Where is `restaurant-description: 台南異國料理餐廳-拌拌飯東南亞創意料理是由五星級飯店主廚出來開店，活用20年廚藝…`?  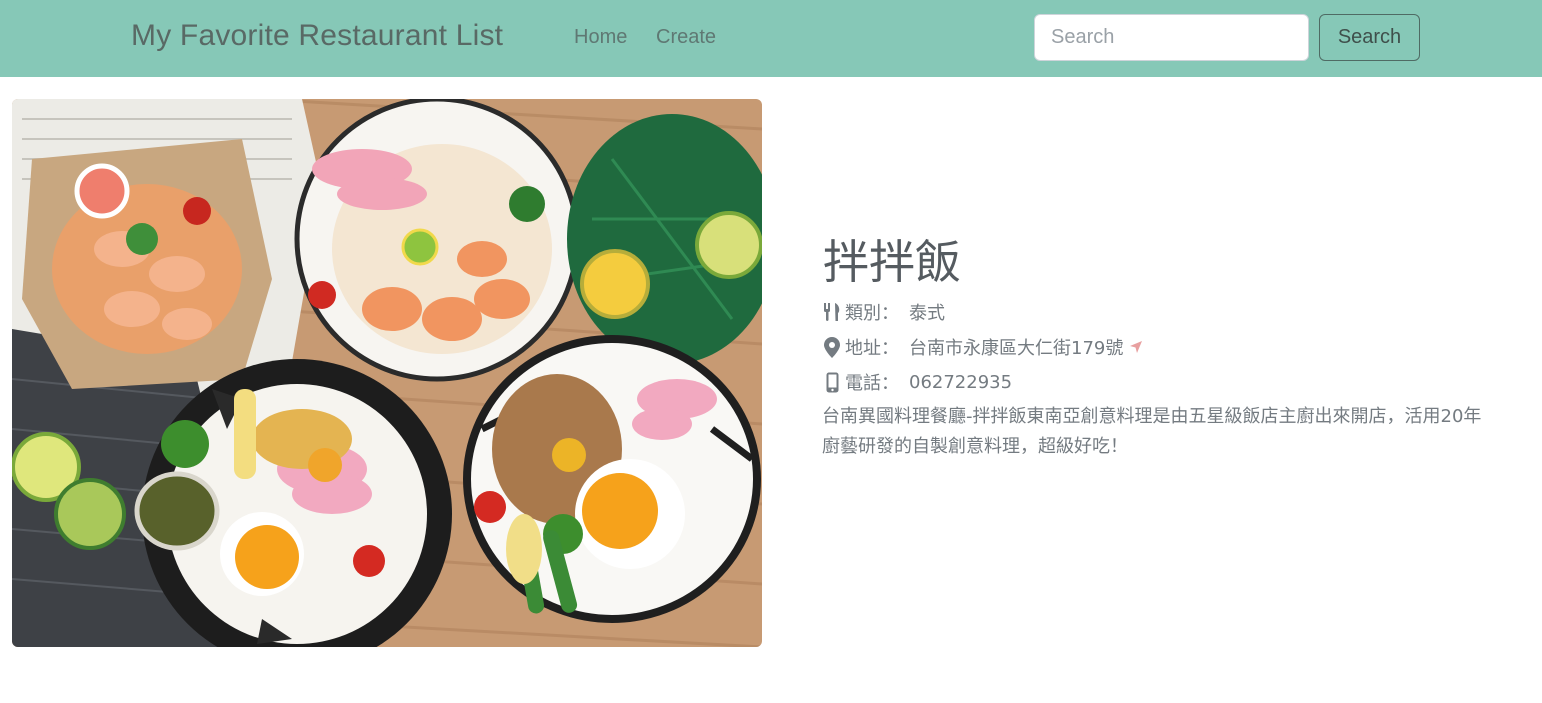 restaurant-description: 台南異國料理餐廳-拌拌飯東南亞創意料理是由五星級飯店主廚出來開店，活用20年廚藝… is located at coordinates (1152, 431).